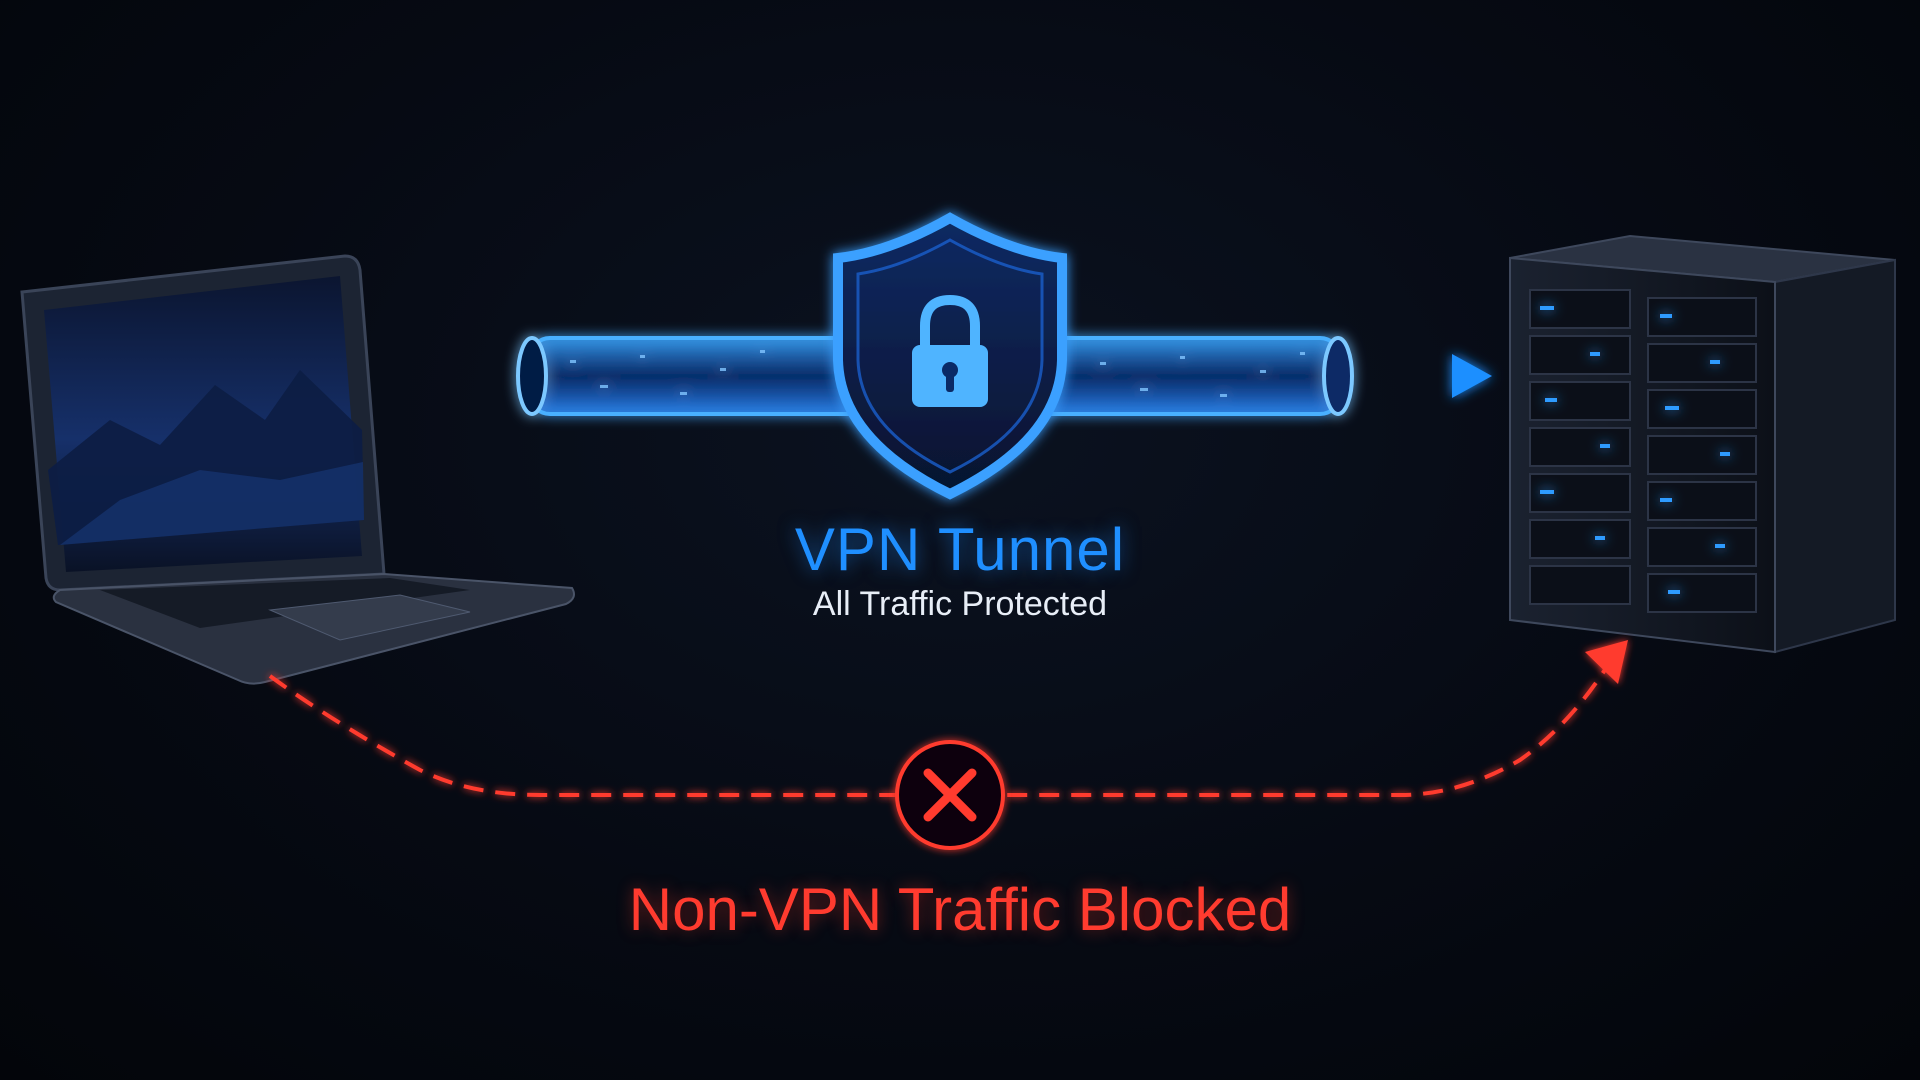  Describe the element at coordinates (1702, 444) in the screenshot. I see `server-rack-icon` at that location.